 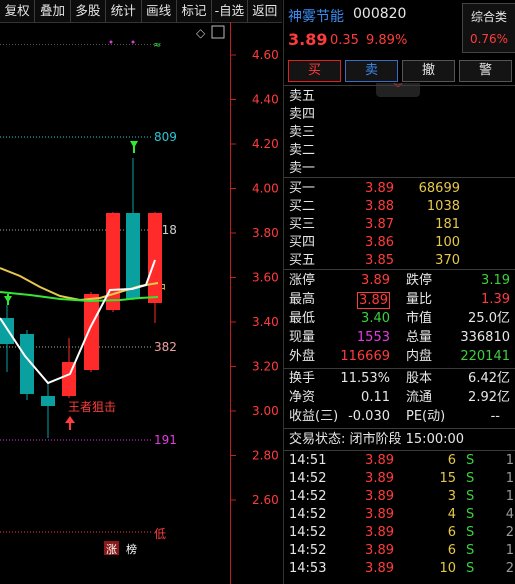 I want to click on trade-status: 交易状态: 闭市阶段 15:00:00, so click(x=377, y=439).